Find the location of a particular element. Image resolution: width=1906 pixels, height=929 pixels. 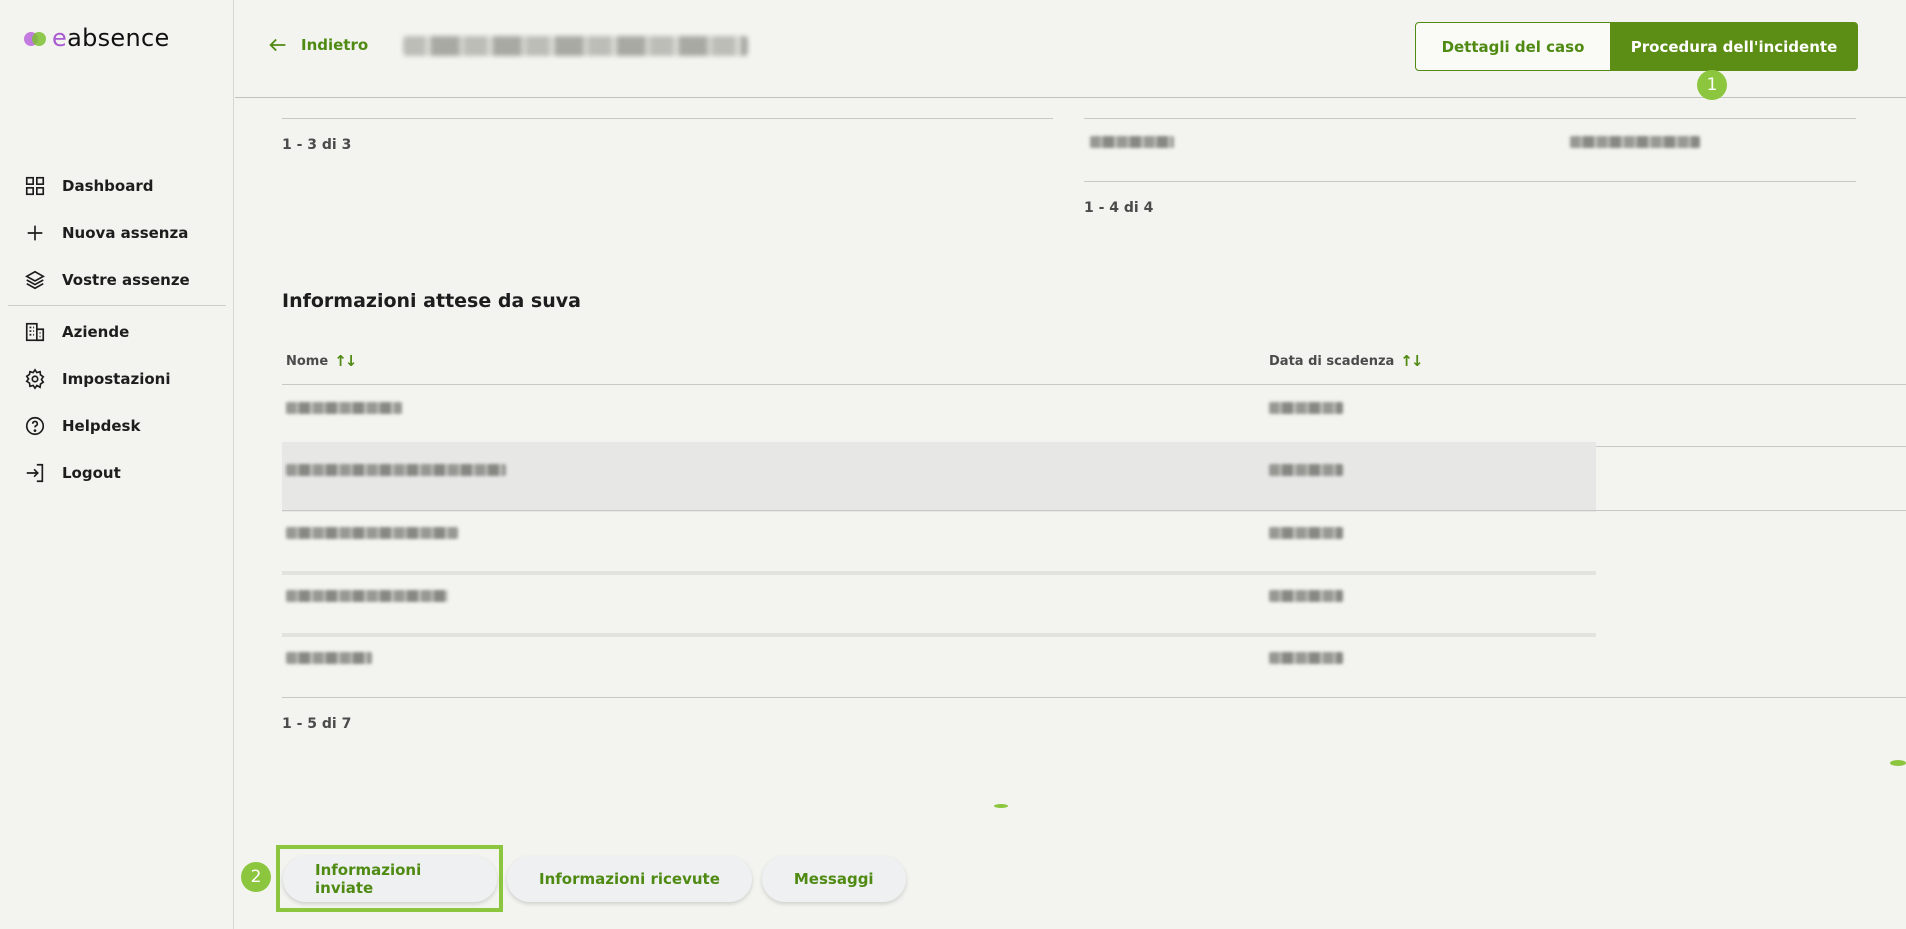

column-header-name: Nome ↑↓ is located at coordinates (321, 361).